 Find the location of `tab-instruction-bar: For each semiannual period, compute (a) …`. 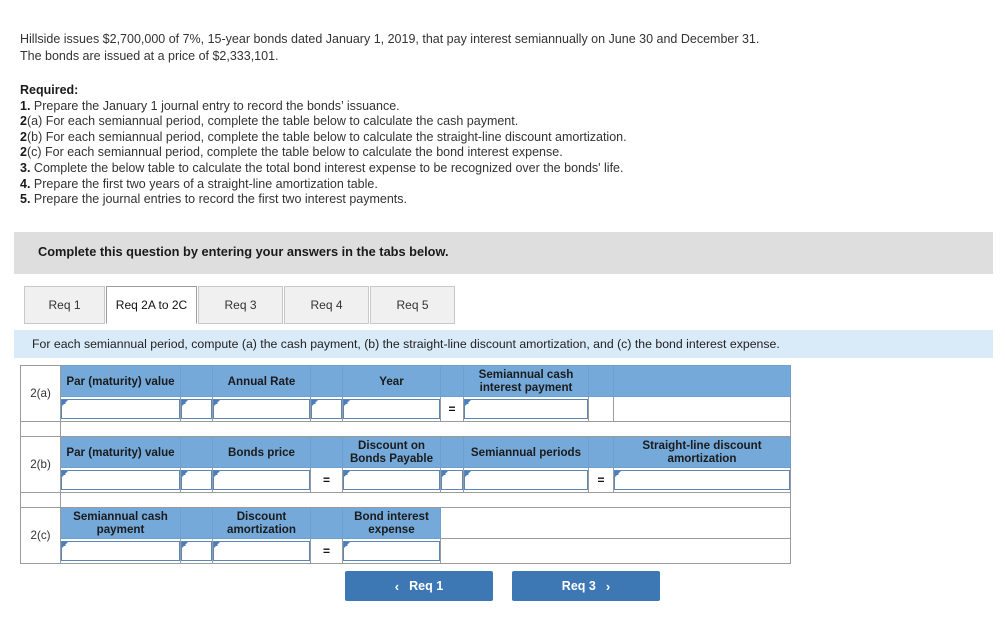

tab-instruction-bar: For each semiannual period, compute (a) … is located at coordinates (503, 344).